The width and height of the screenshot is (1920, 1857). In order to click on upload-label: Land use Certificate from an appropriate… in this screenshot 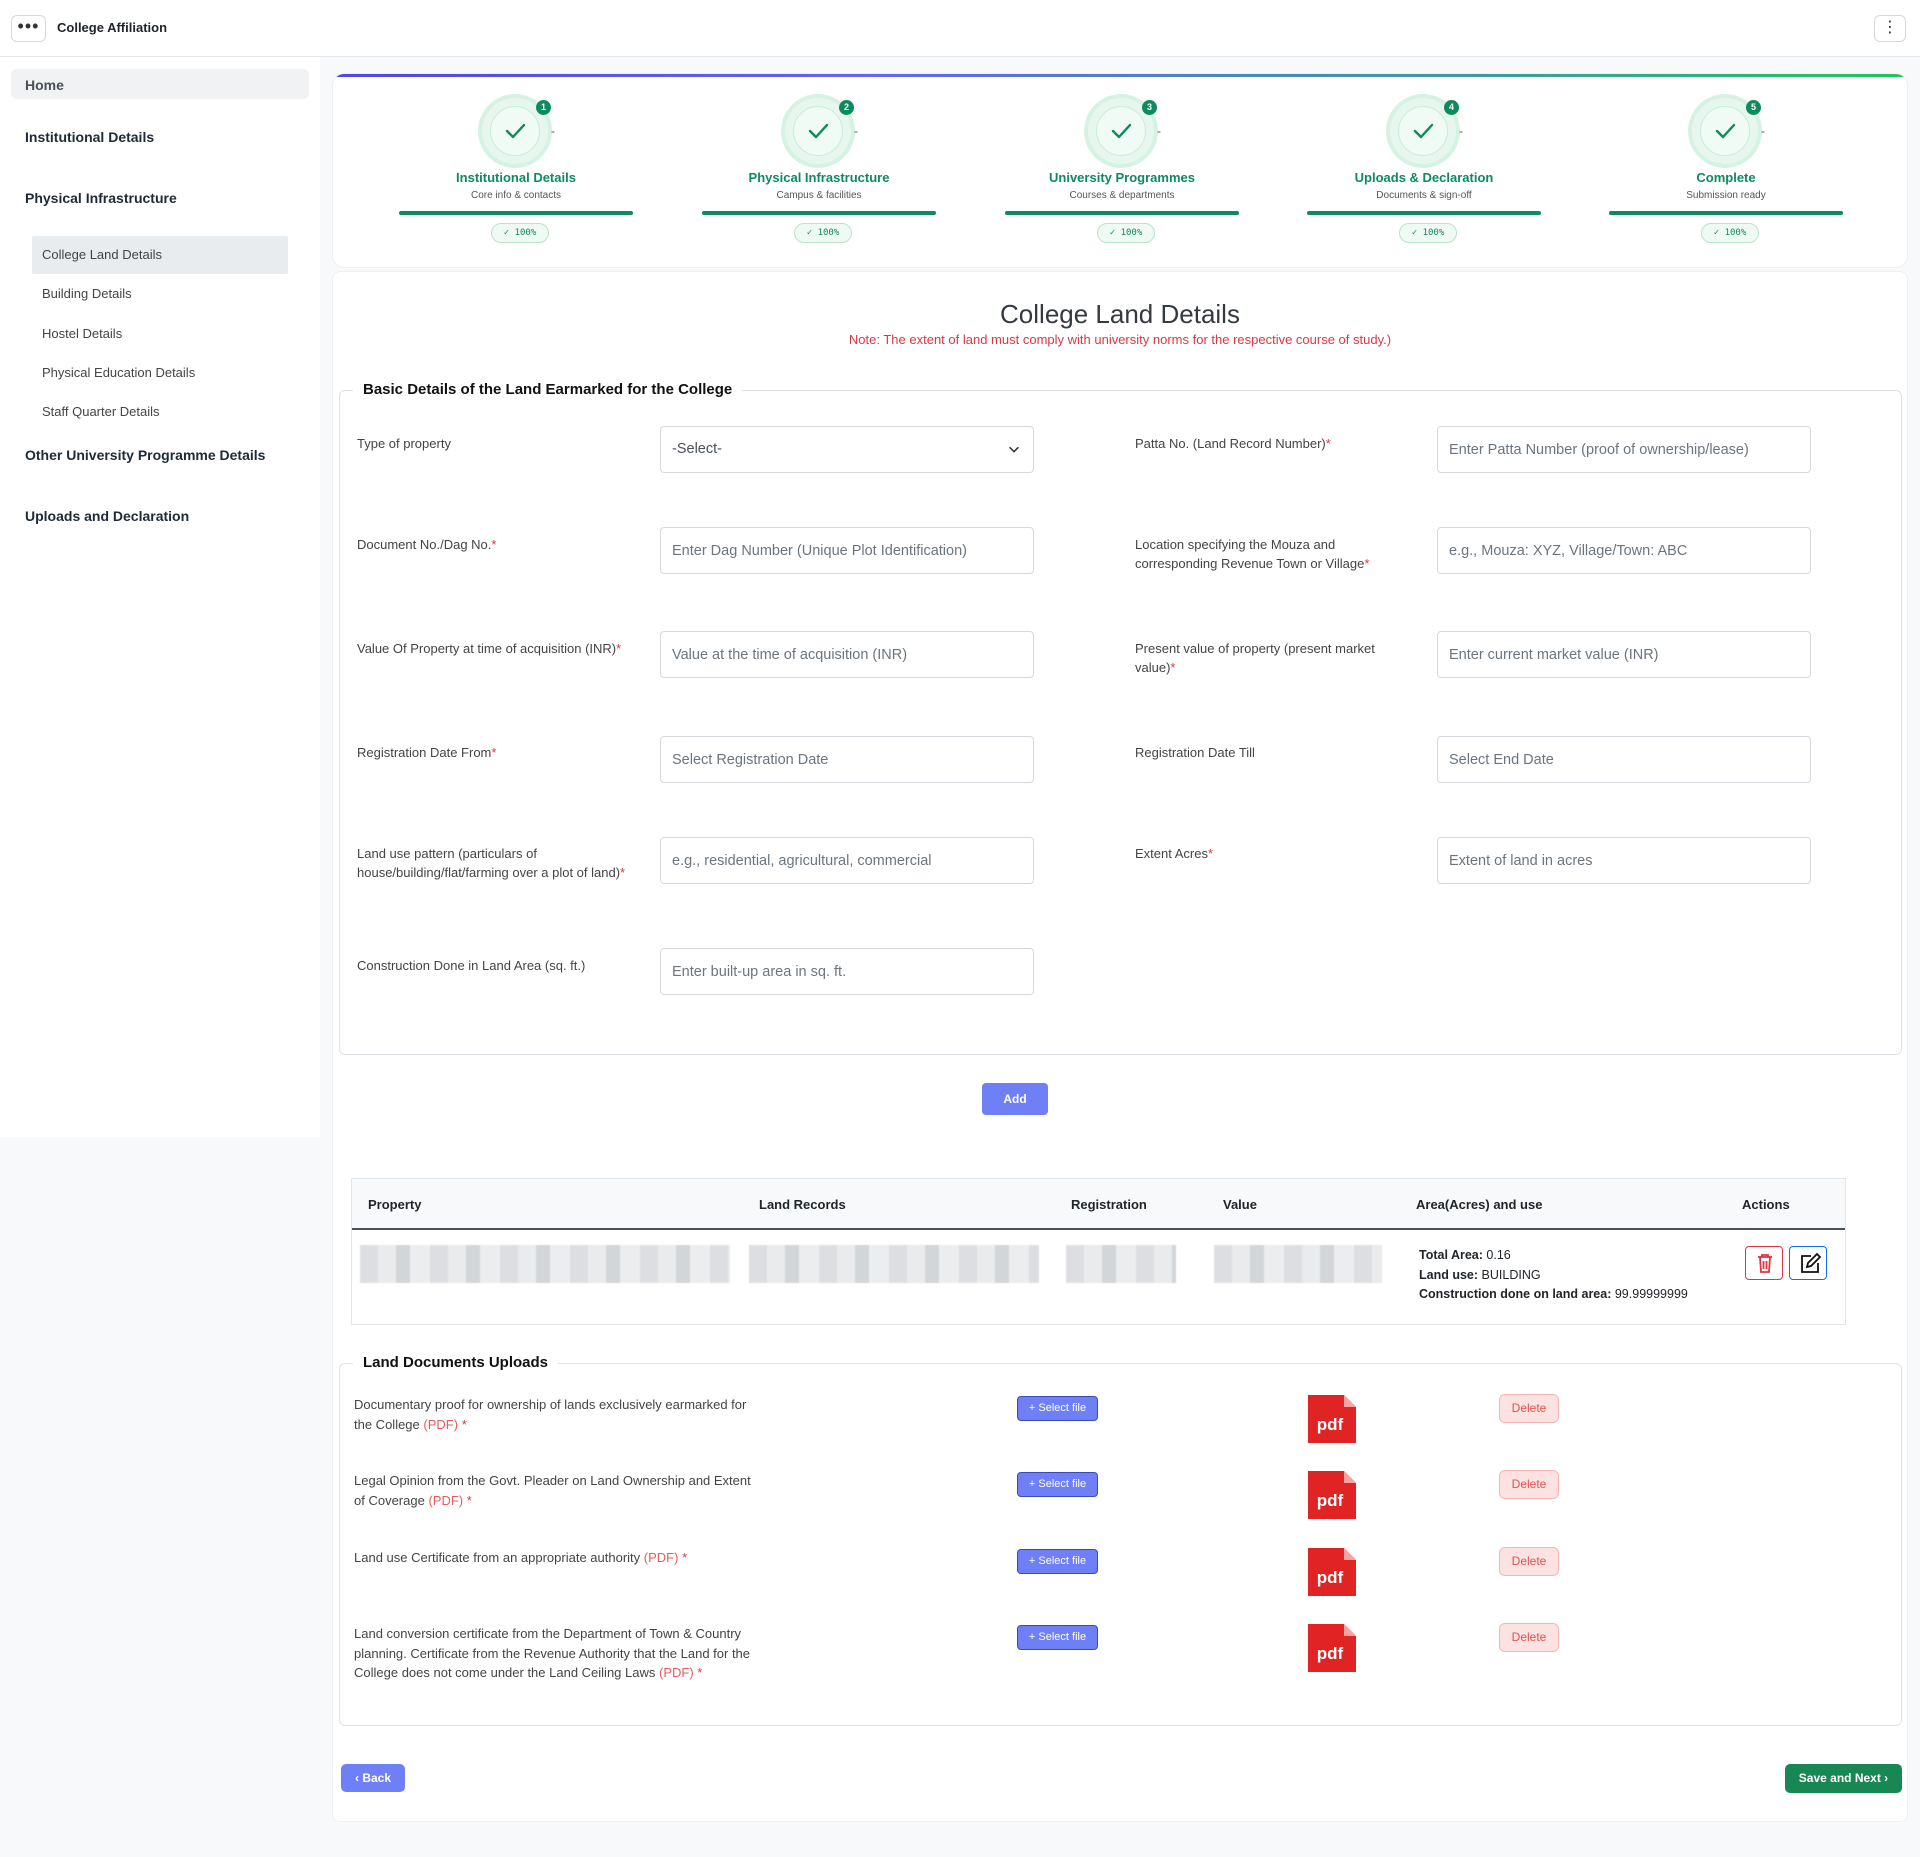, I will do `click(521, 1557)`.